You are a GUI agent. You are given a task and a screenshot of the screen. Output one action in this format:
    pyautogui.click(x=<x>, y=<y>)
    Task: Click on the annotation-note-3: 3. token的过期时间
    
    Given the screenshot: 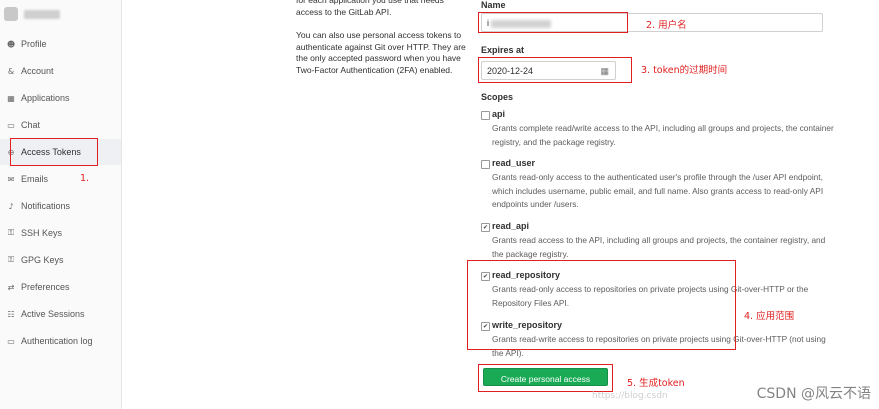 What is the action you would take?
    pyautogui.click(x=684, y=70)
    